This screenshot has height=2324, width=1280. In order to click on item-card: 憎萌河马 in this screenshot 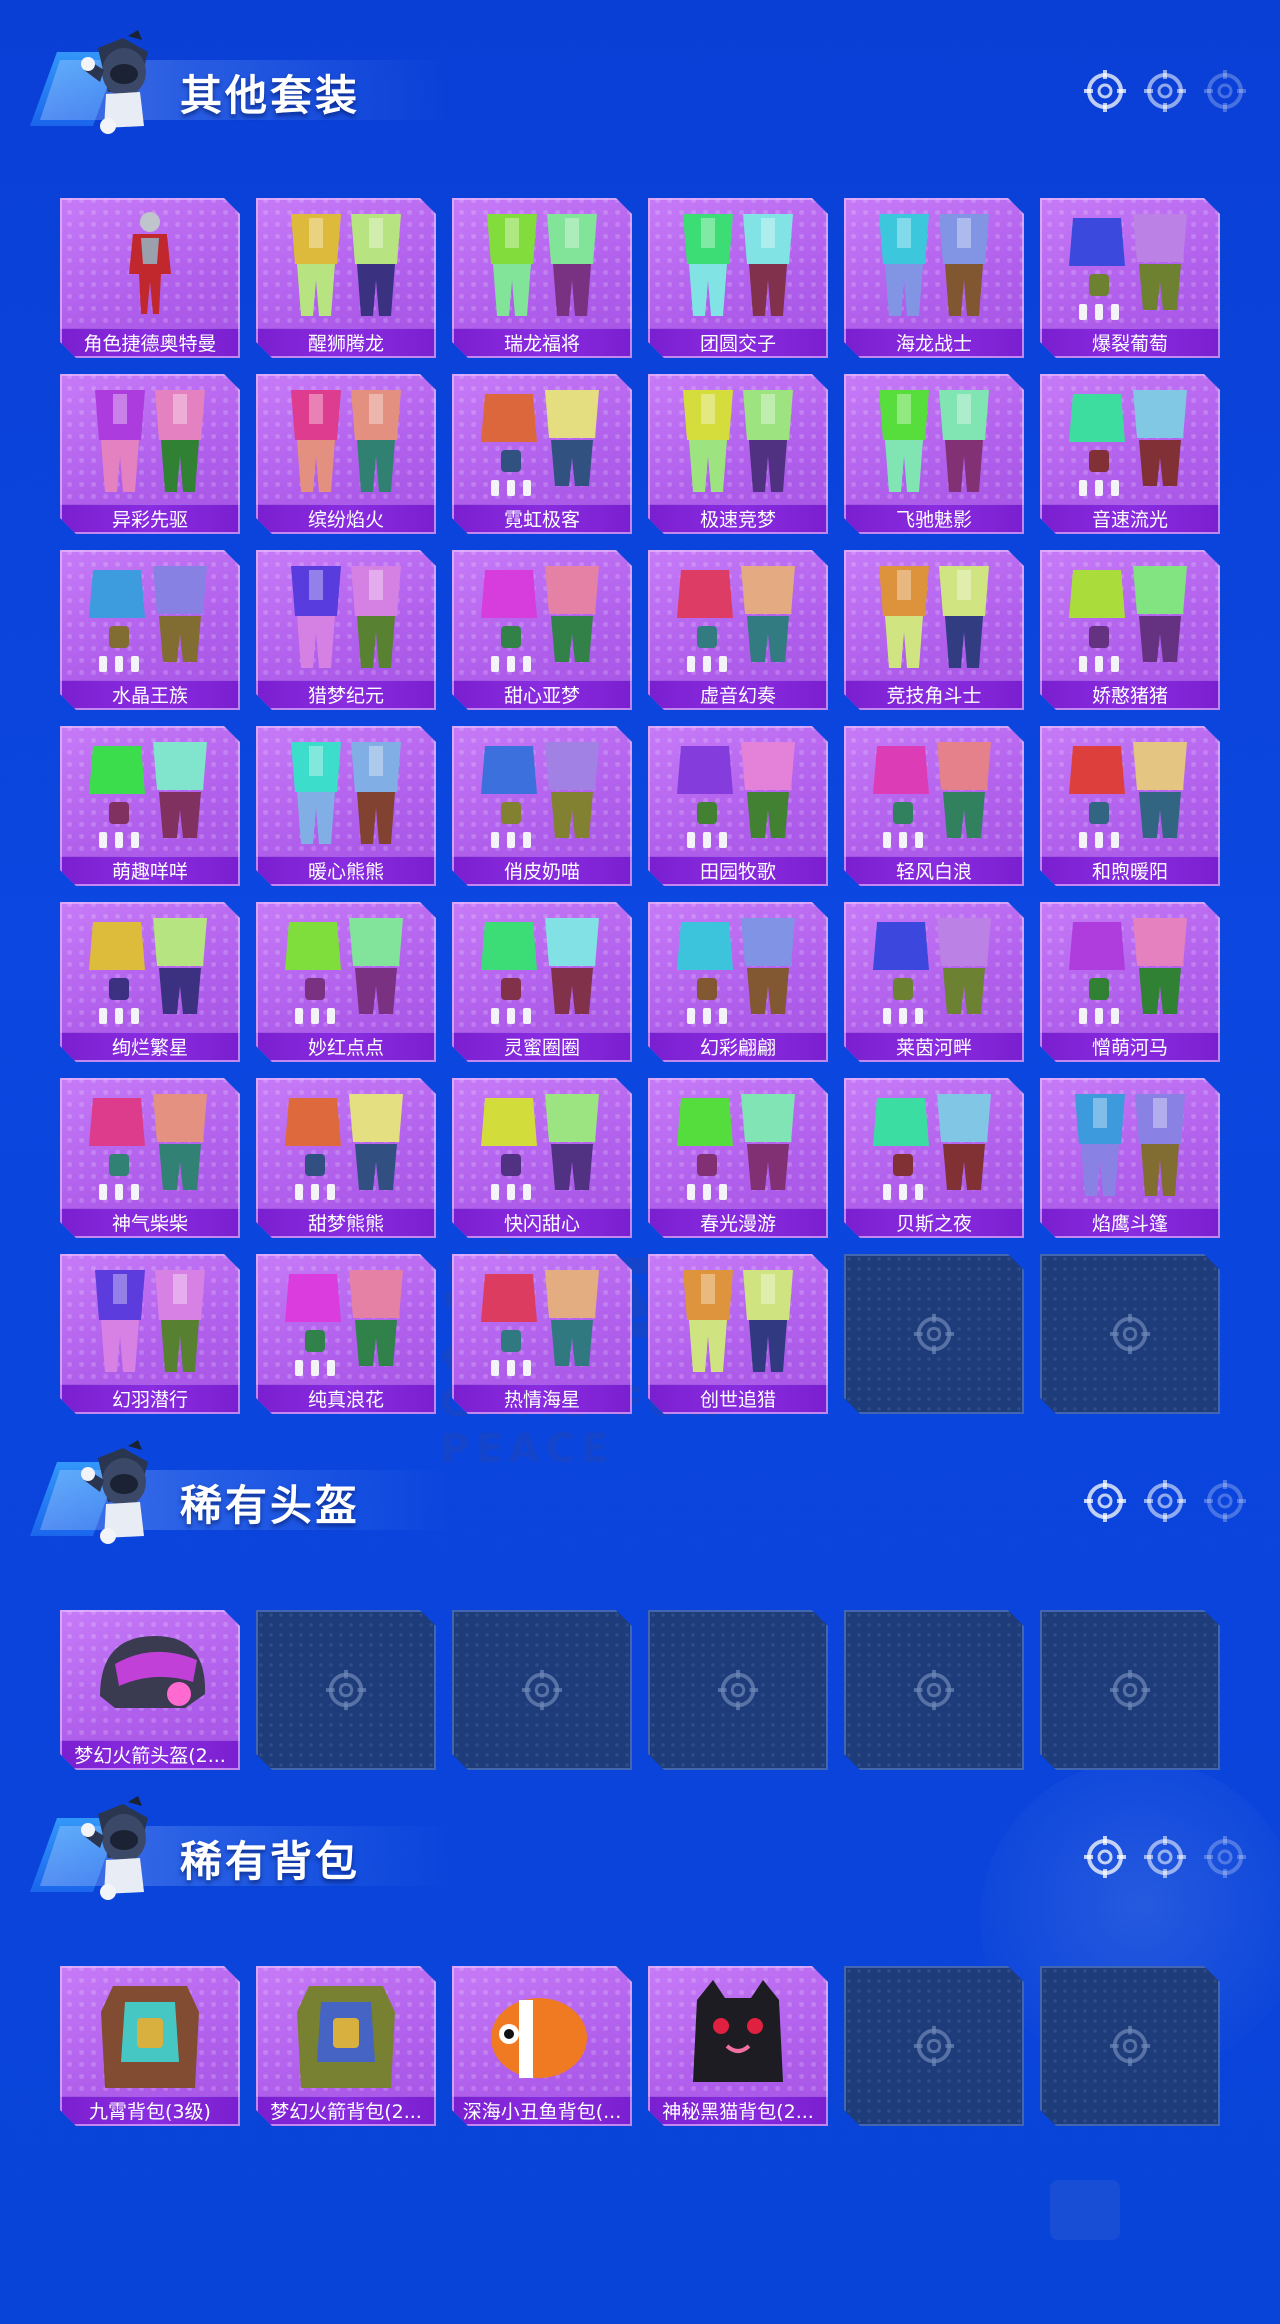, I will do `click(1130, 982)`.